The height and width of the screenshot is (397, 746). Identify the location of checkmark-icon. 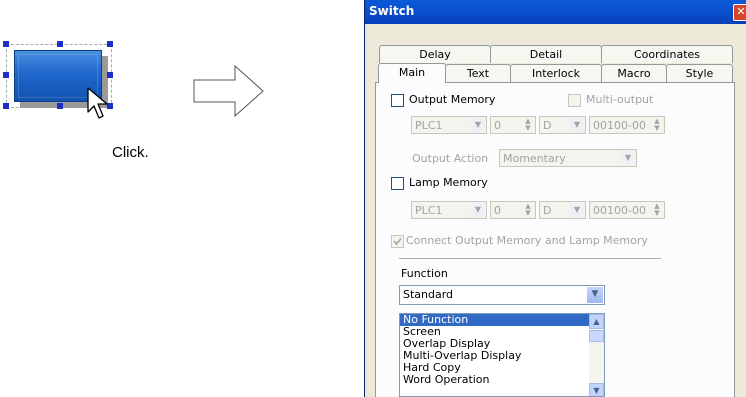
(397, 241).